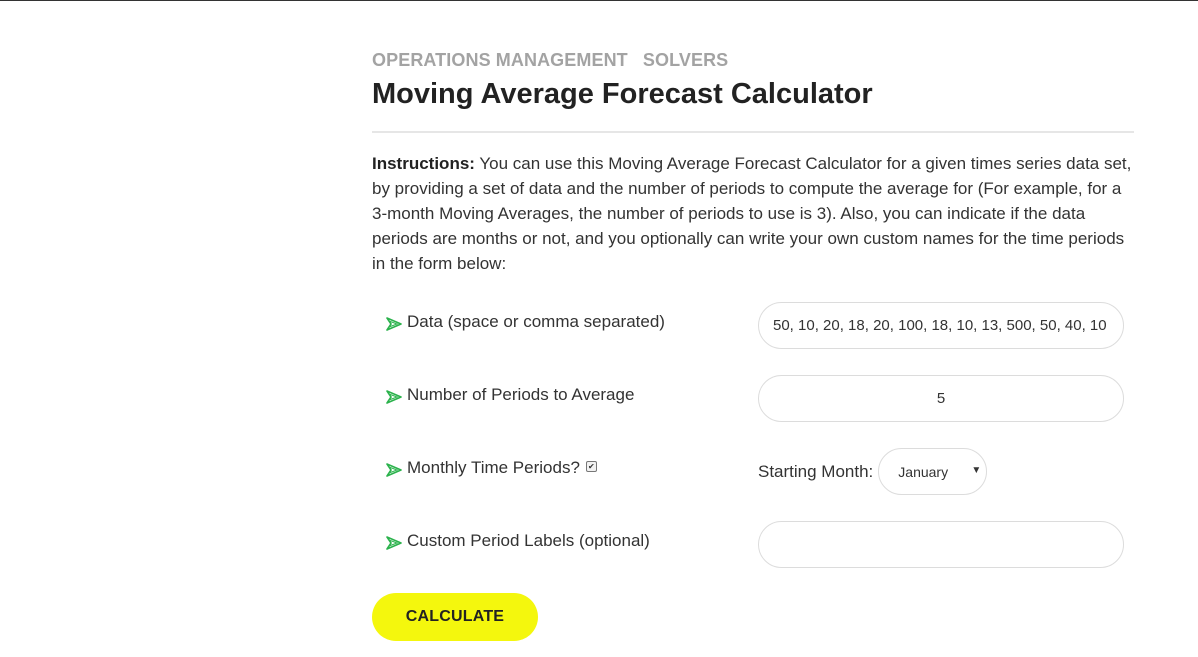  Describe the element at coordinates (423, 163) in the screenshot. I see `instructions-label: Instructions:` at that location.